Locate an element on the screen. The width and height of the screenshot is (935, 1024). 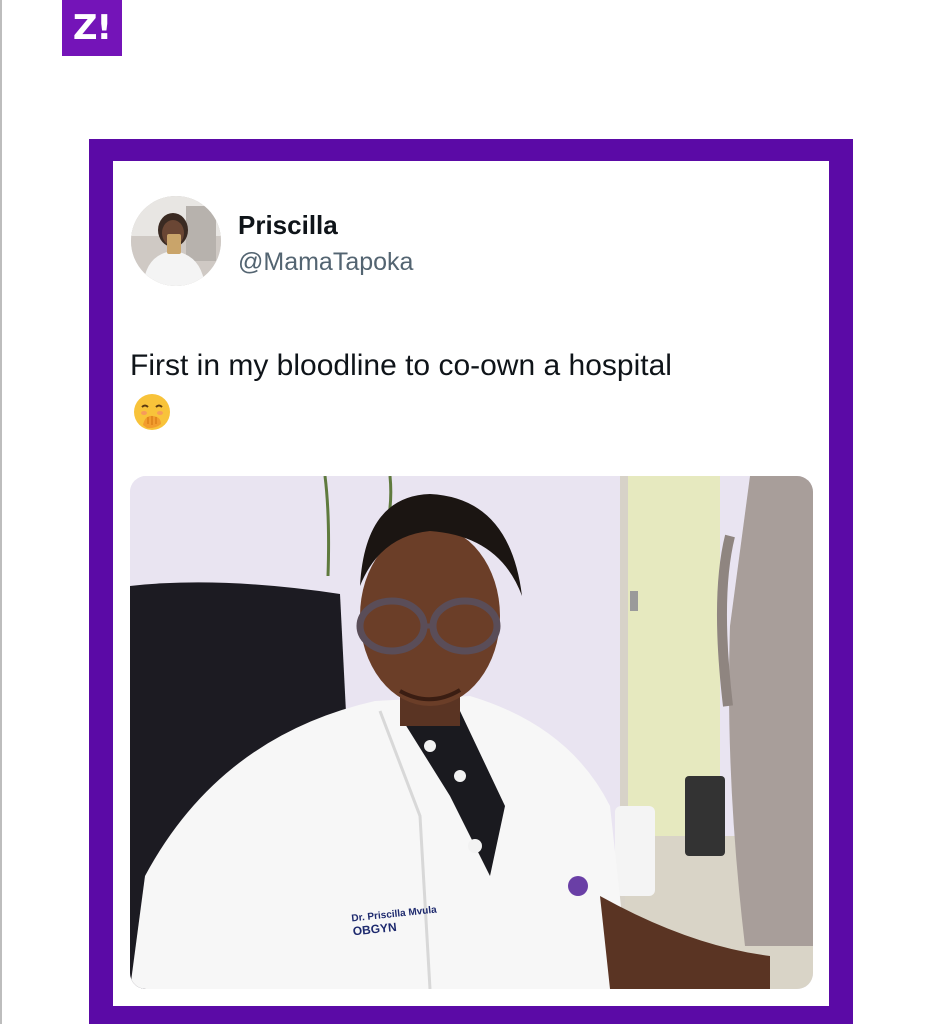
brand-logo: Z! is located at coordinates (92, 28).